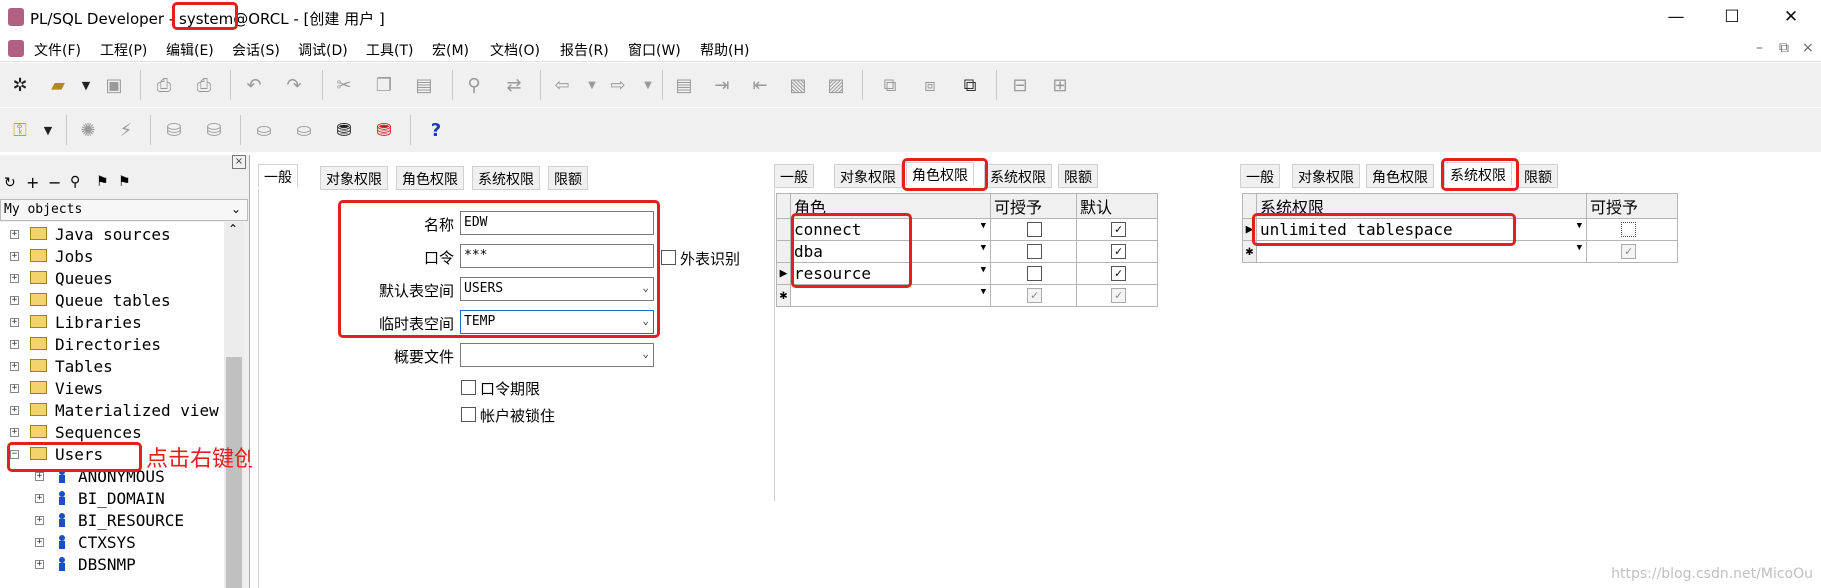 The height and width of the screenshot is (588, 1821). I want to click on disconnect-icon: ⛀, so click(304, 130).